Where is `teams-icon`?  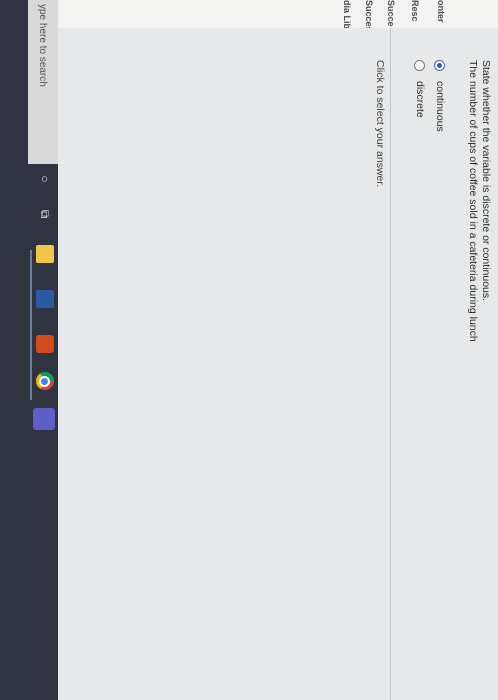
teams-icon is located at coordinates (44, 419).